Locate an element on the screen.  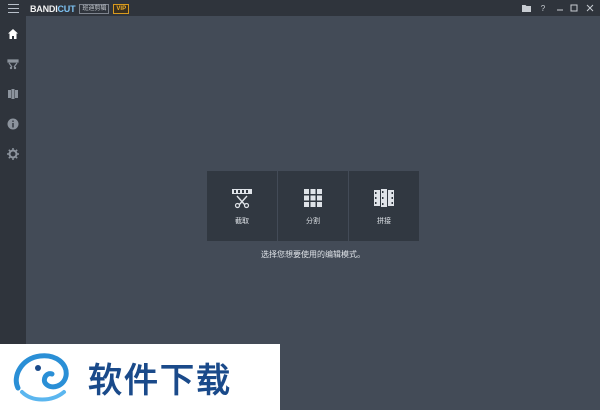
sidebar-item-info is located at coordinates (13, 124).